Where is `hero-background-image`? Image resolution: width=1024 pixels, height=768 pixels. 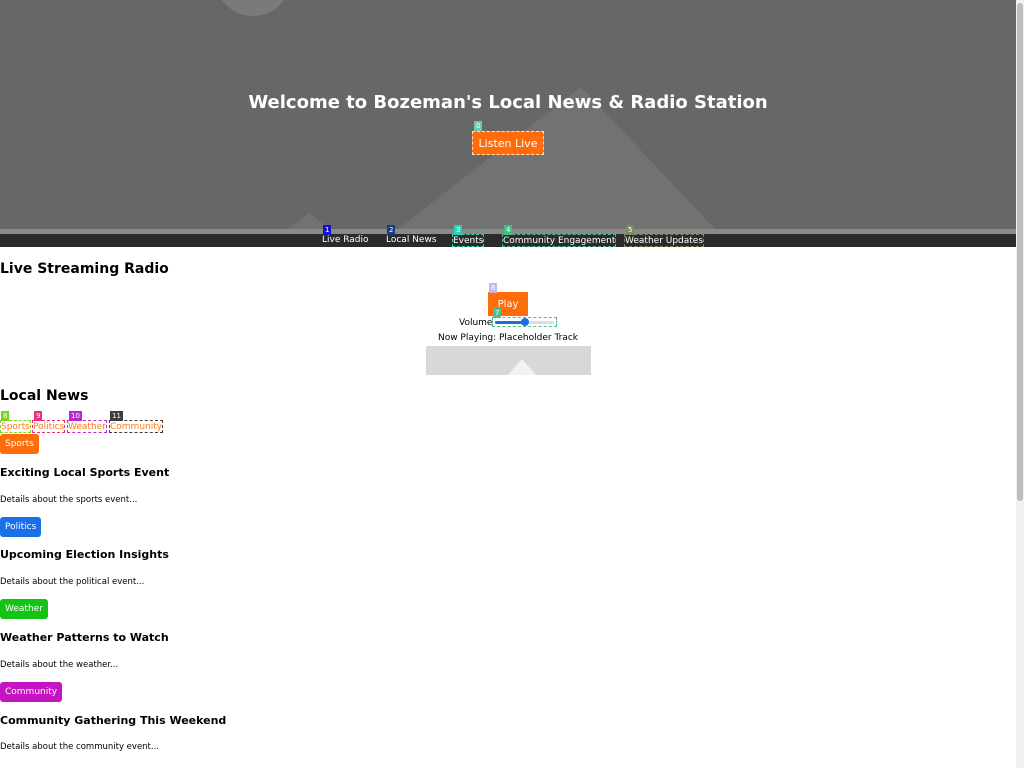
hero-background-image is located at coordinates (468, 114).